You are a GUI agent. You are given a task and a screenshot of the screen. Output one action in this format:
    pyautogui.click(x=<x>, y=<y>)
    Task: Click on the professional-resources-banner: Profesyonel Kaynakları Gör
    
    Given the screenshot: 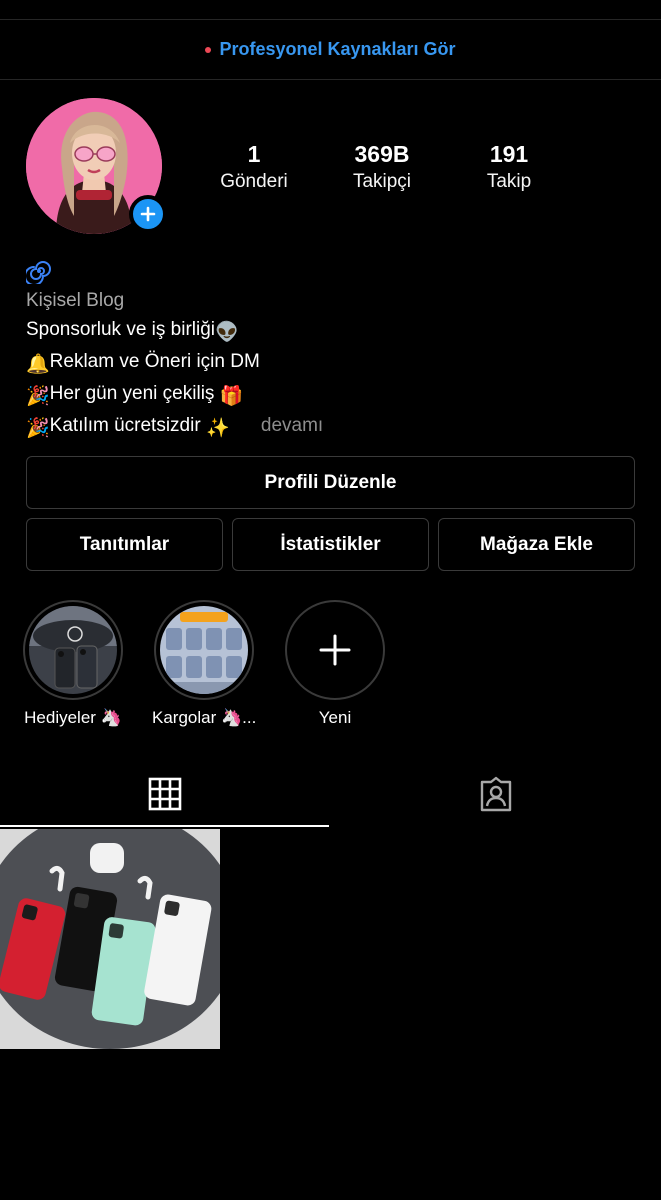 What is the action you would take?
    pyautogui.click(x=330, y=50)
    